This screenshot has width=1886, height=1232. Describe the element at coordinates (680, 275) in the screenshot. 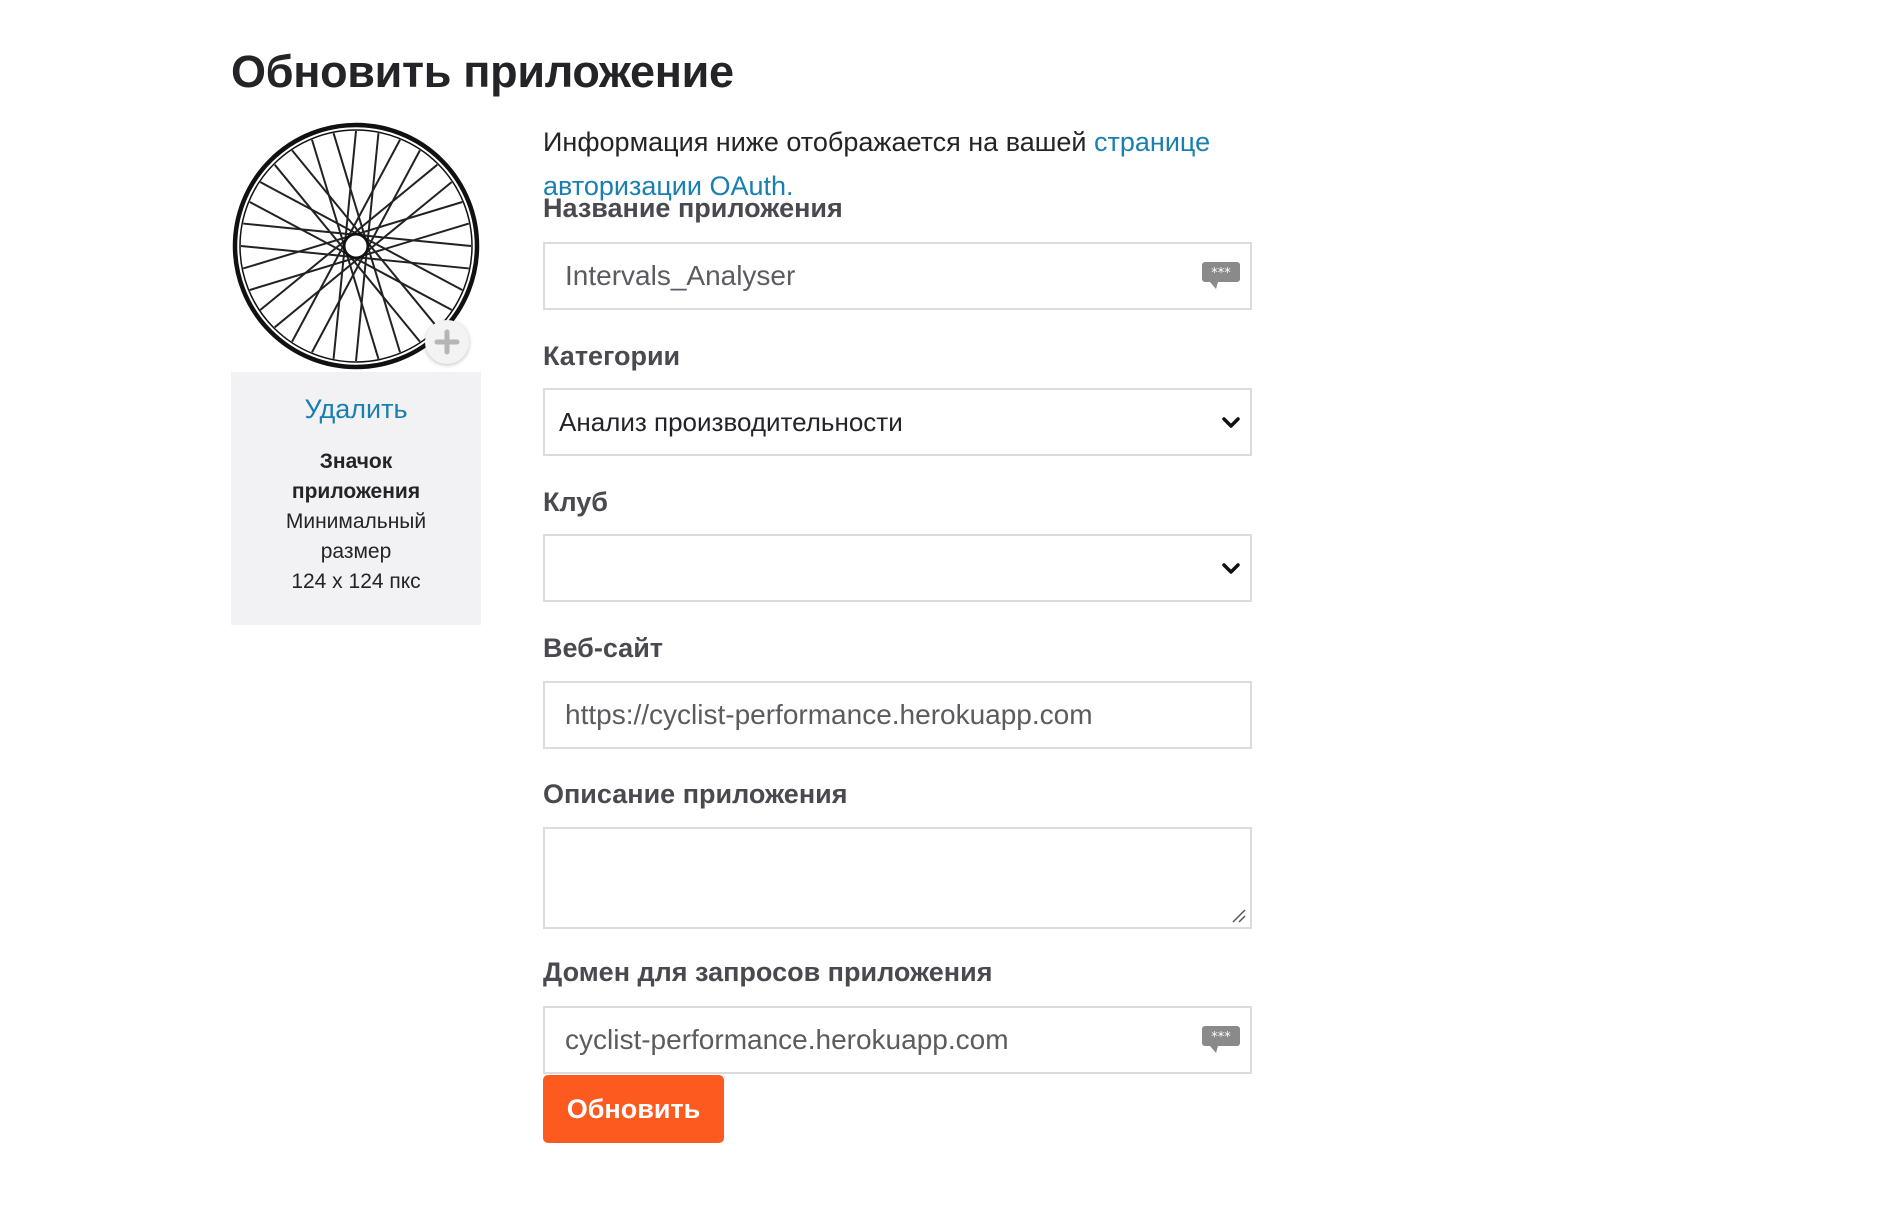

I see `app-name-value: Intervals_Analyser` at that location.